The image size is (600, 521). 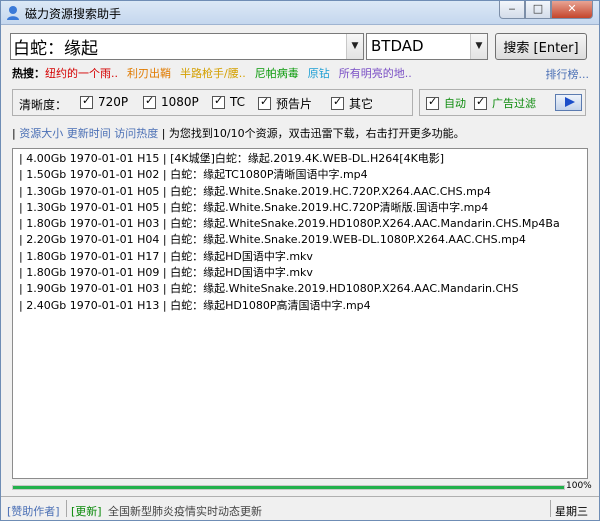 I want to click on search-button: 搜索 [Enter], so click(x=541, y=46).